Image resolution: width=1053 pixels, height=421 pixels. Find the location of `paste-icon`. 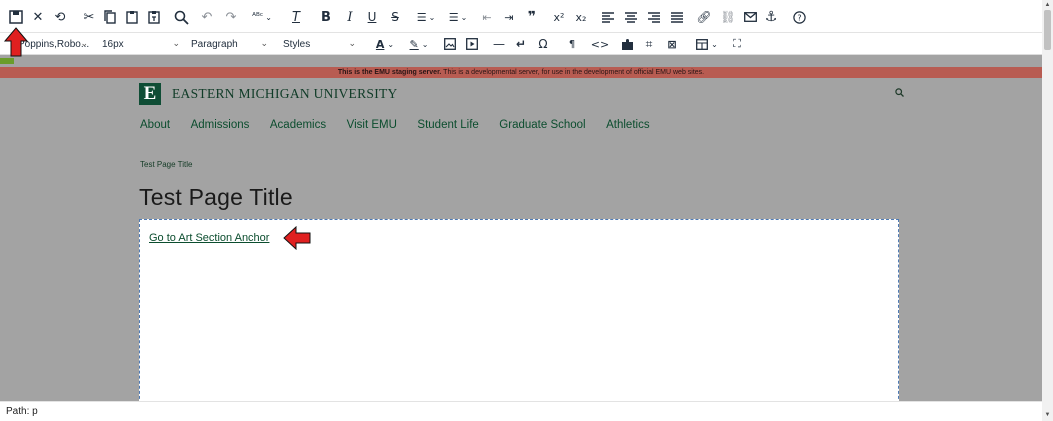

paste-icon is located at coordinates (132, 17).